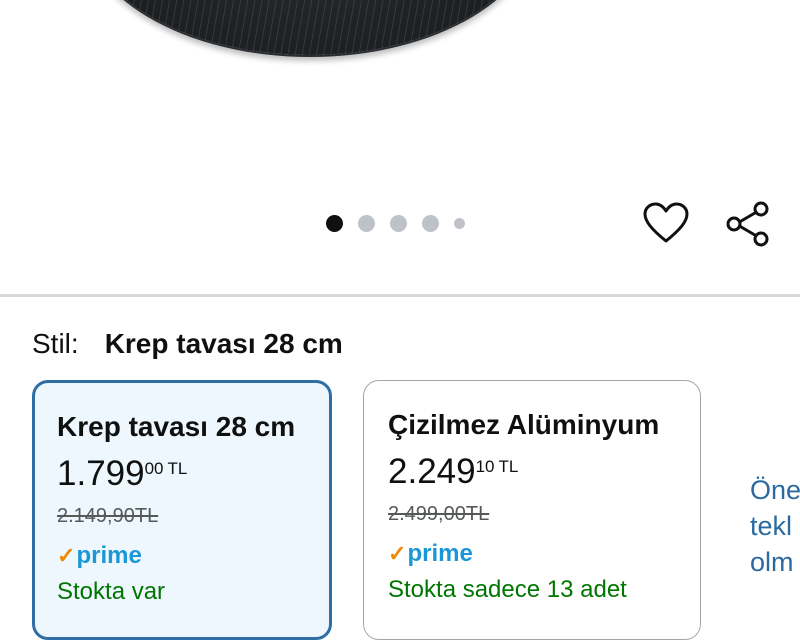  Describe the element at coordinates (524, 424) in the screenshot. I see `option-title: Çizilmez Alüminyum` at that location.